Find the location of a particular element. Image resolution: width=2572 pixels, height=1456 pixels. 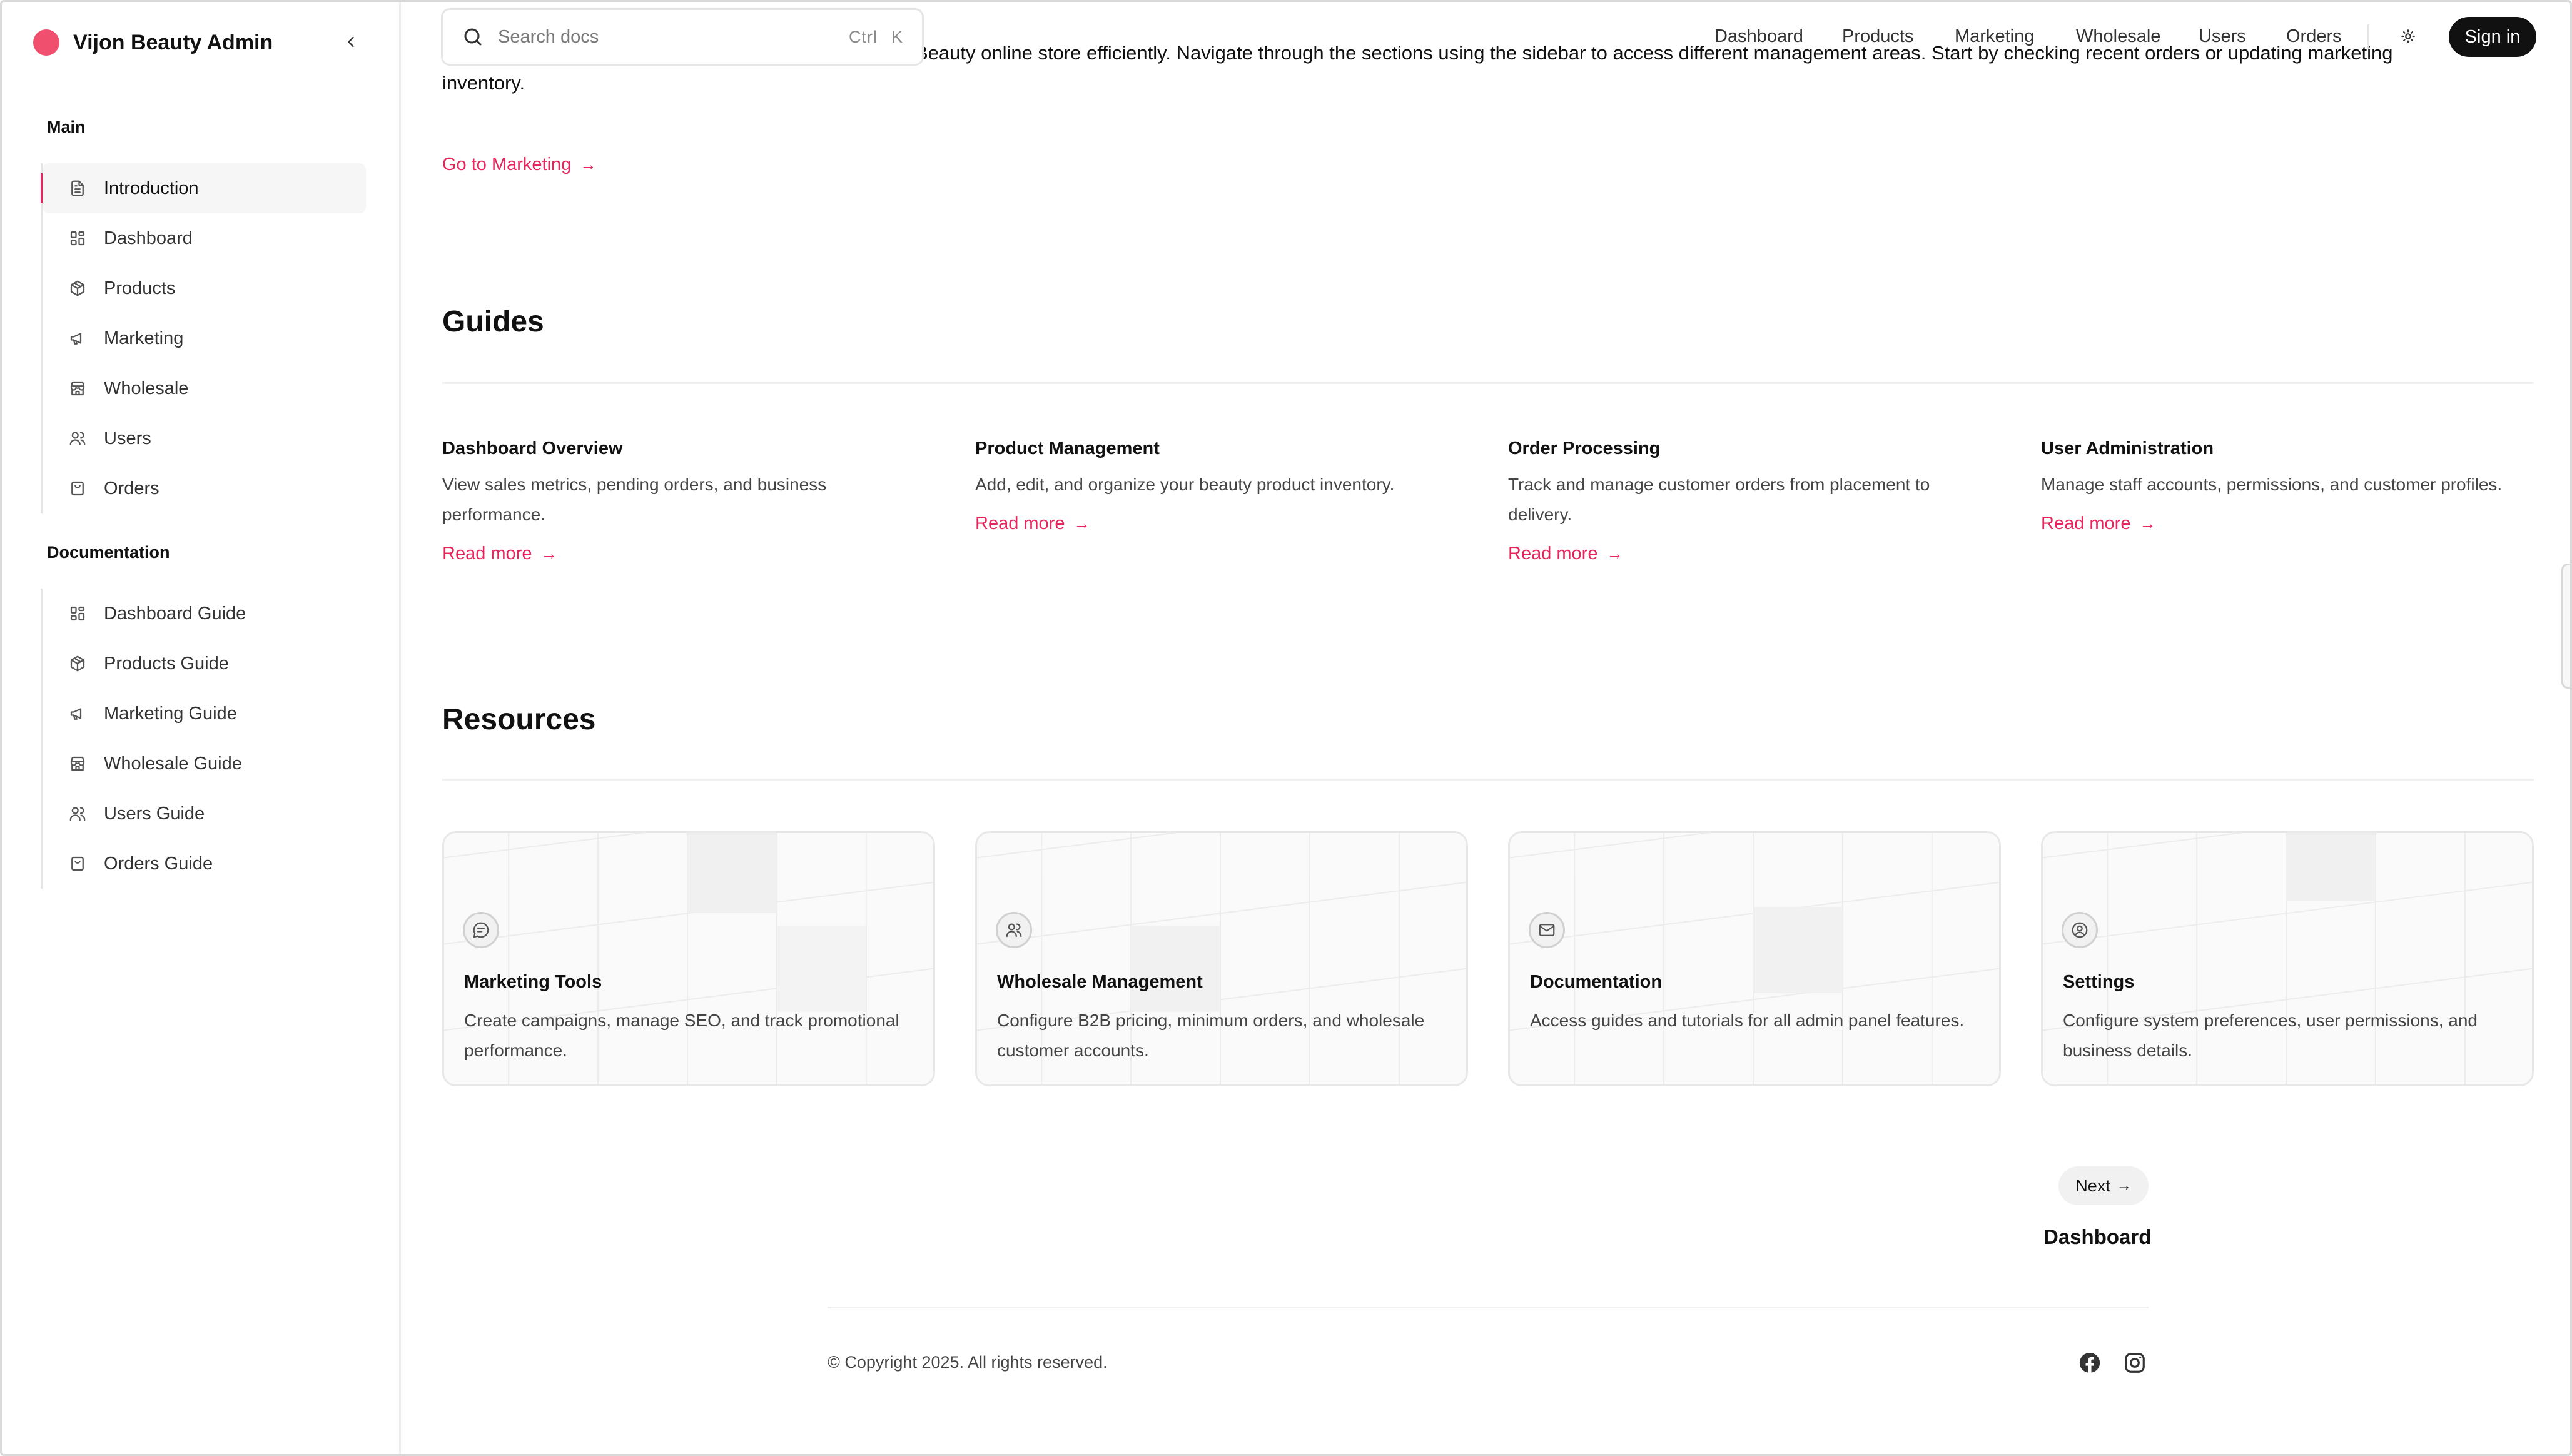

mail-icon is located at coordinates (1547, 930).